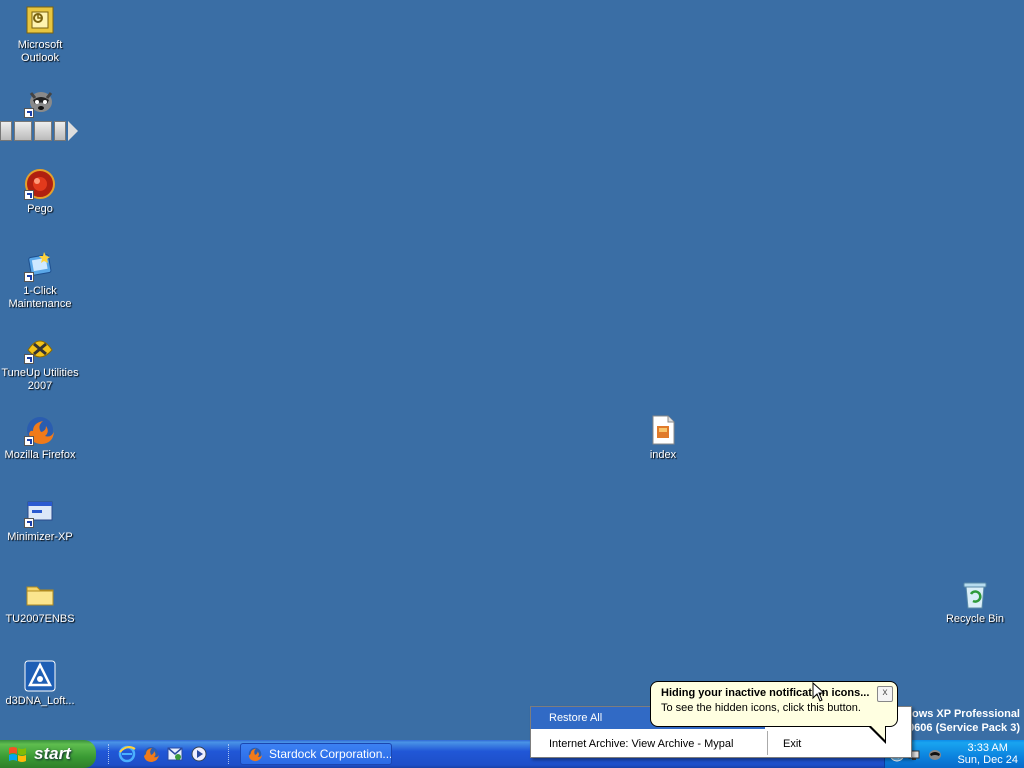  What do you see at coordinates (767, 743) in the screenshot?
I see `menu-separator` at bounding box center [767, 743].